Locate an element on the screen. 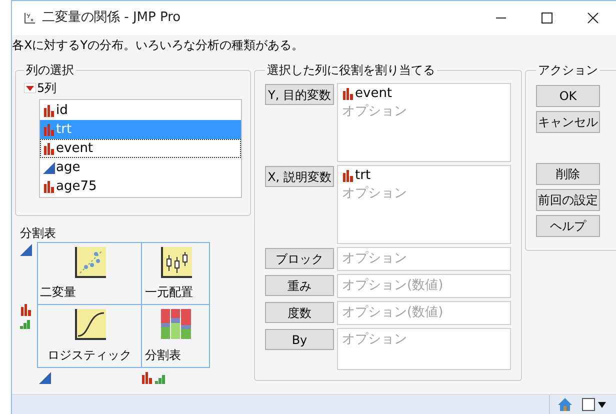 The image size is (616, 414). group-title: 列の選択 is located at coordinates (50, 70).